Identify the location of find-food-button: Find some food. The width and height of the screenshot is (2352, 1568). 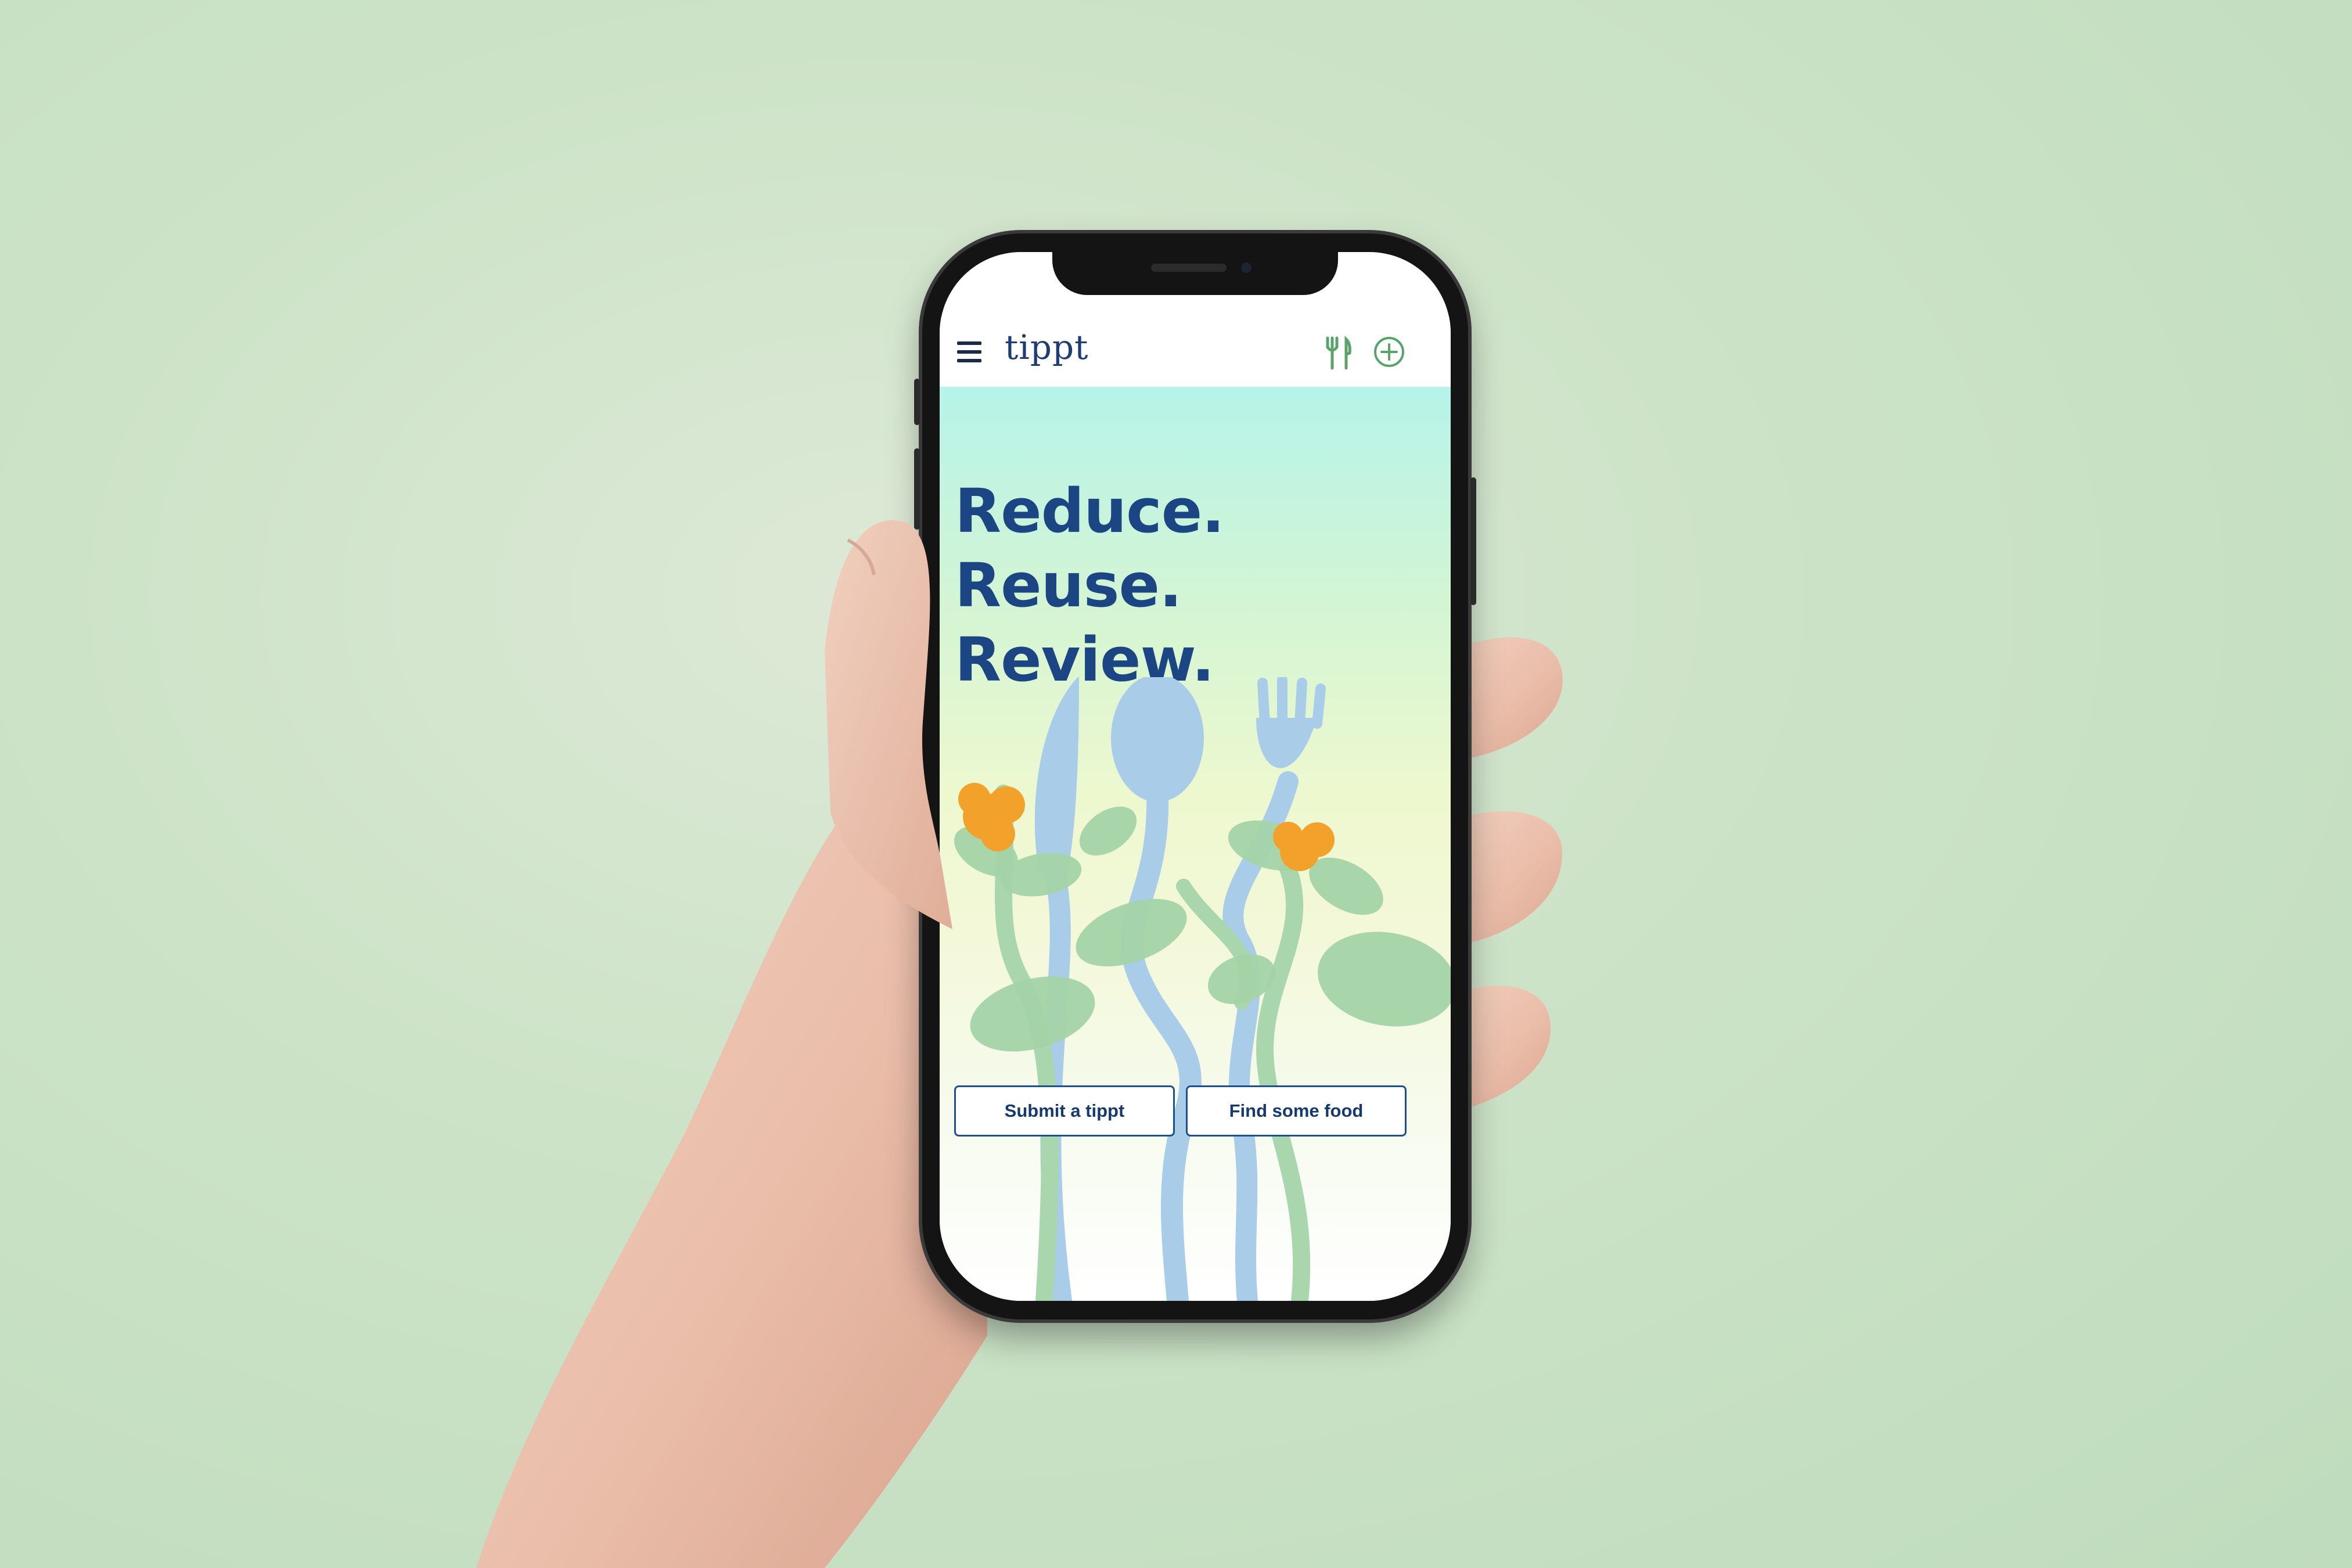
(1296, 1111).